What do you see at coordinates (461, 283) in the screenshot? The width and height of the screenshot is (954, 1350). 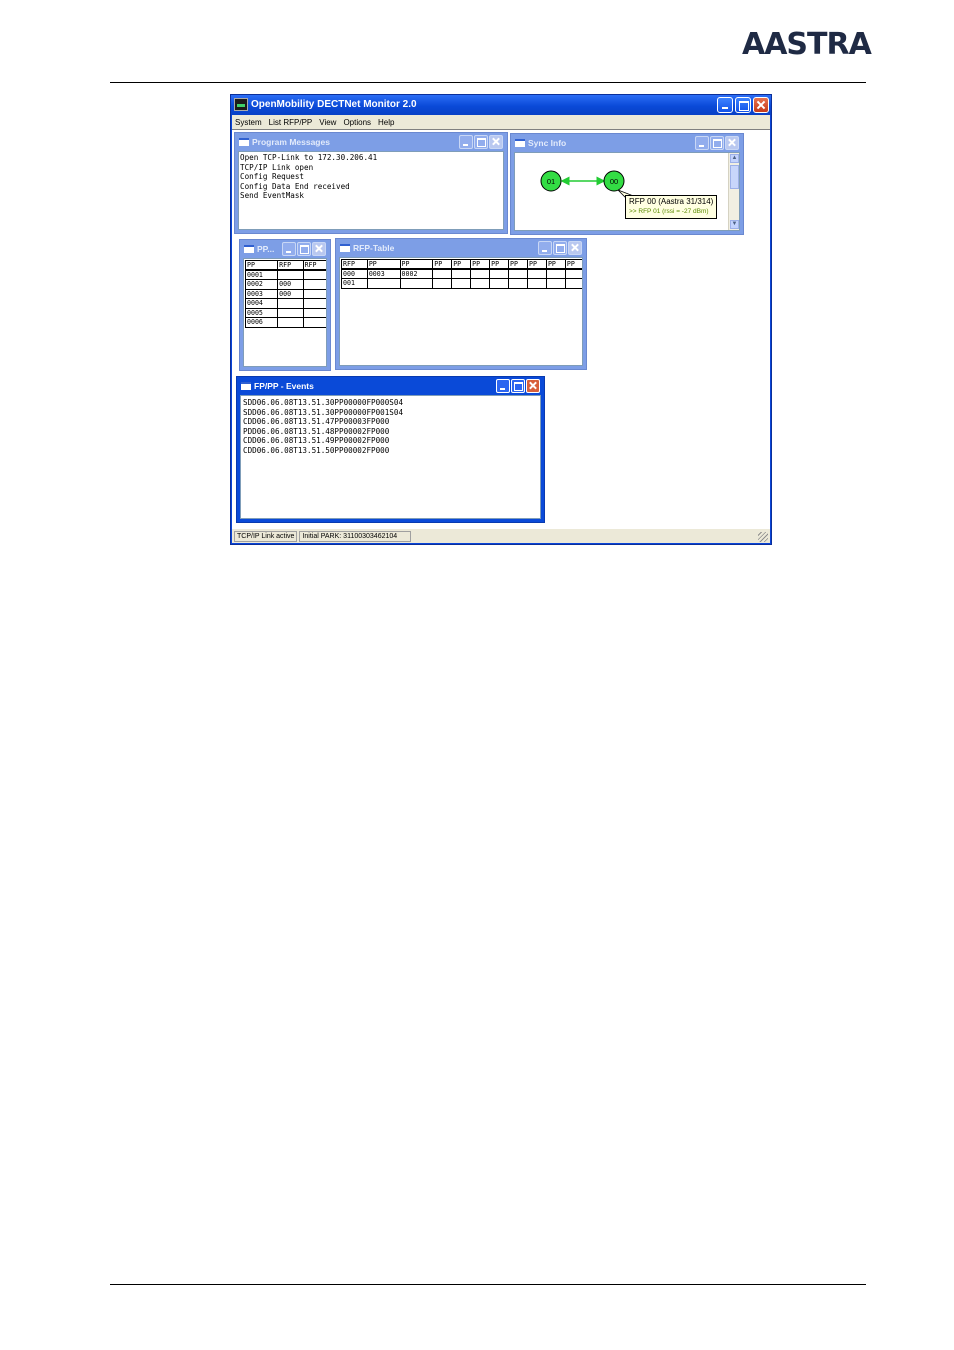 I see `table-row: 001` at bounding box center [461, 283].